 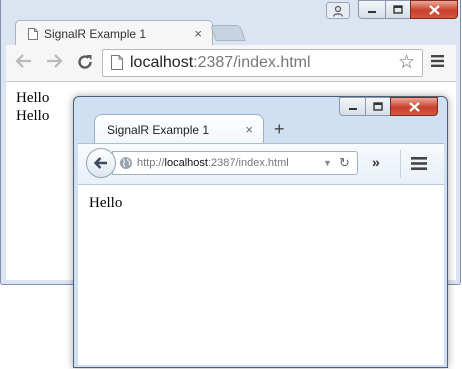 I want to click on document-icon, so click(x=33, y=33).